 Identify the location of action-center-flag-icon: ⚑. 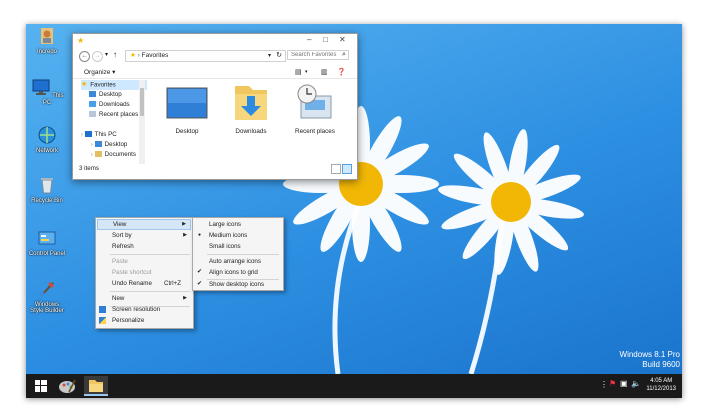
(612, 383).